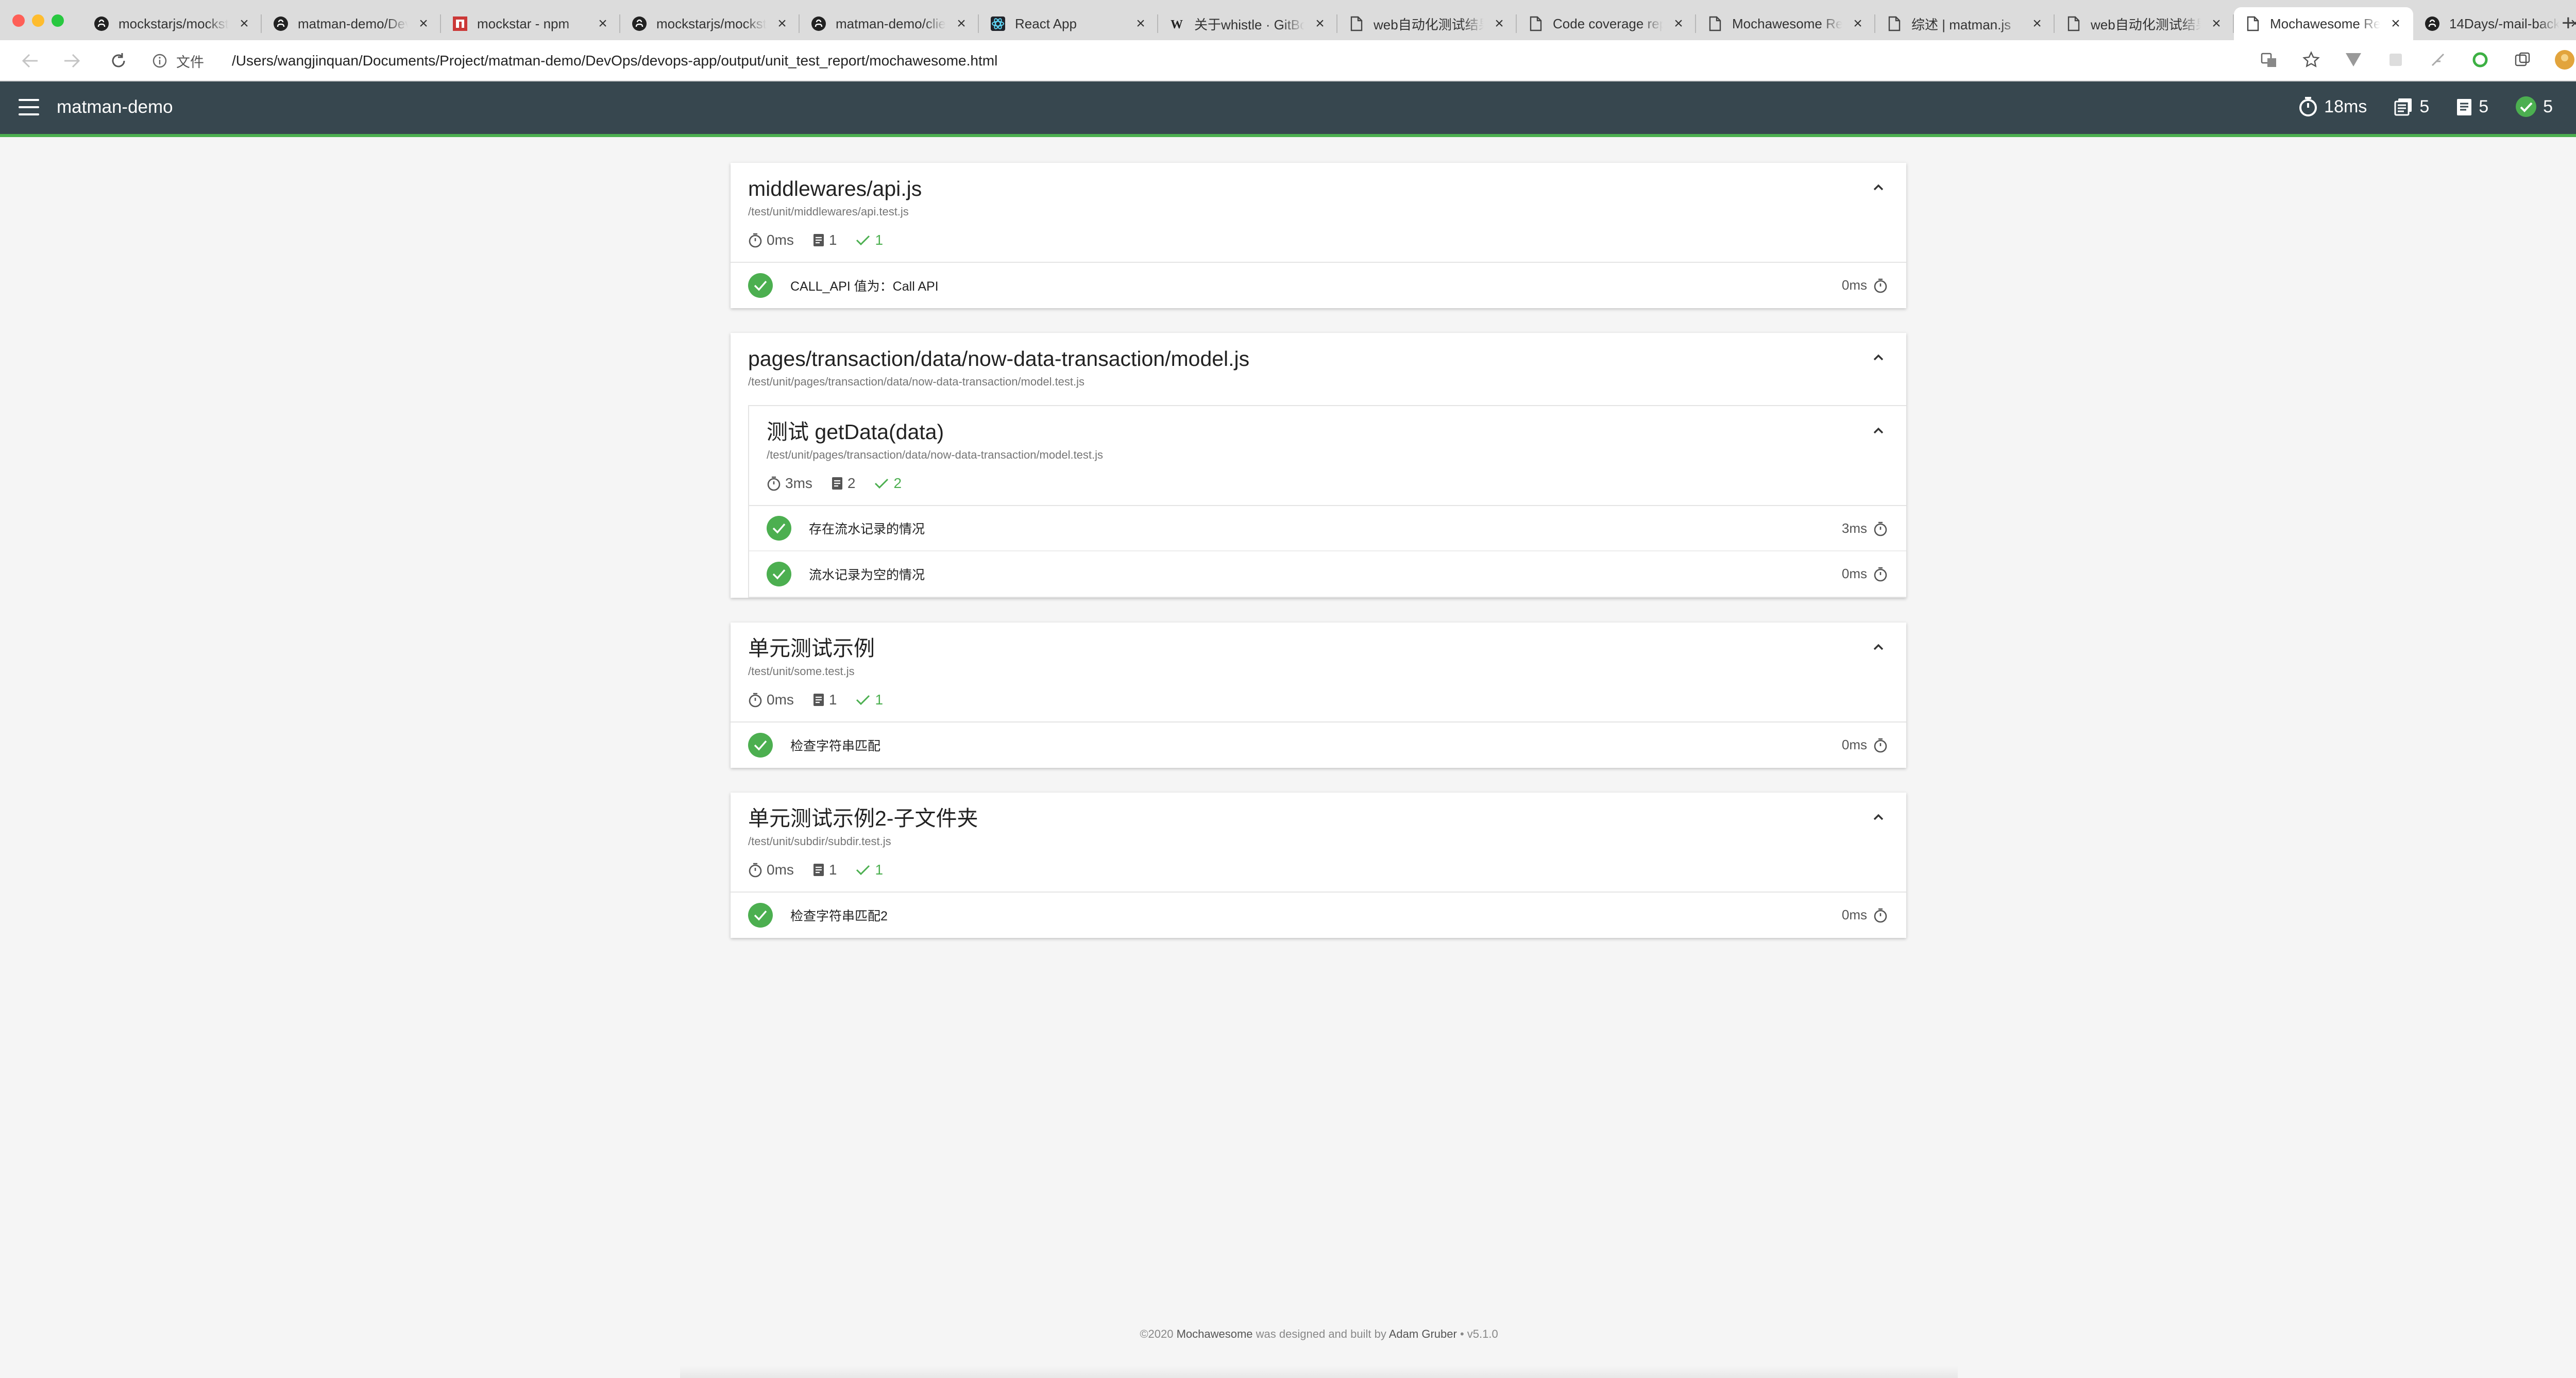  I want to click on nested-suite-title: 测试 getData(data), so click(856, 432).